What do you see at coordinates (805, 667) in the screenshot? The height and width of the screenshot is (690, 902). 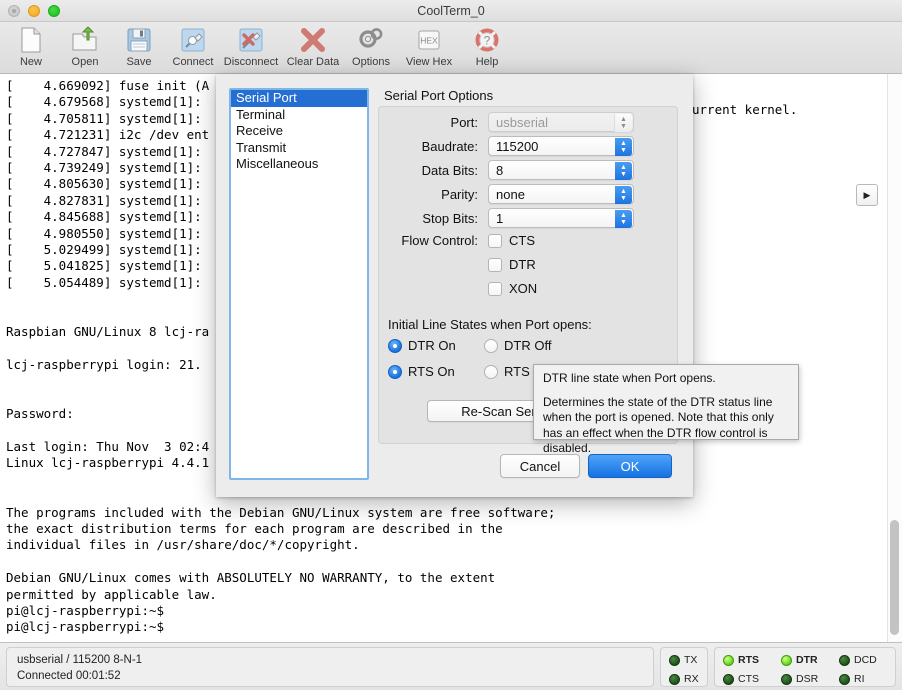 I see `led-group-modem-lines: RTS DTR DCD CTS DSR RI` at bounding box center [805, 667].